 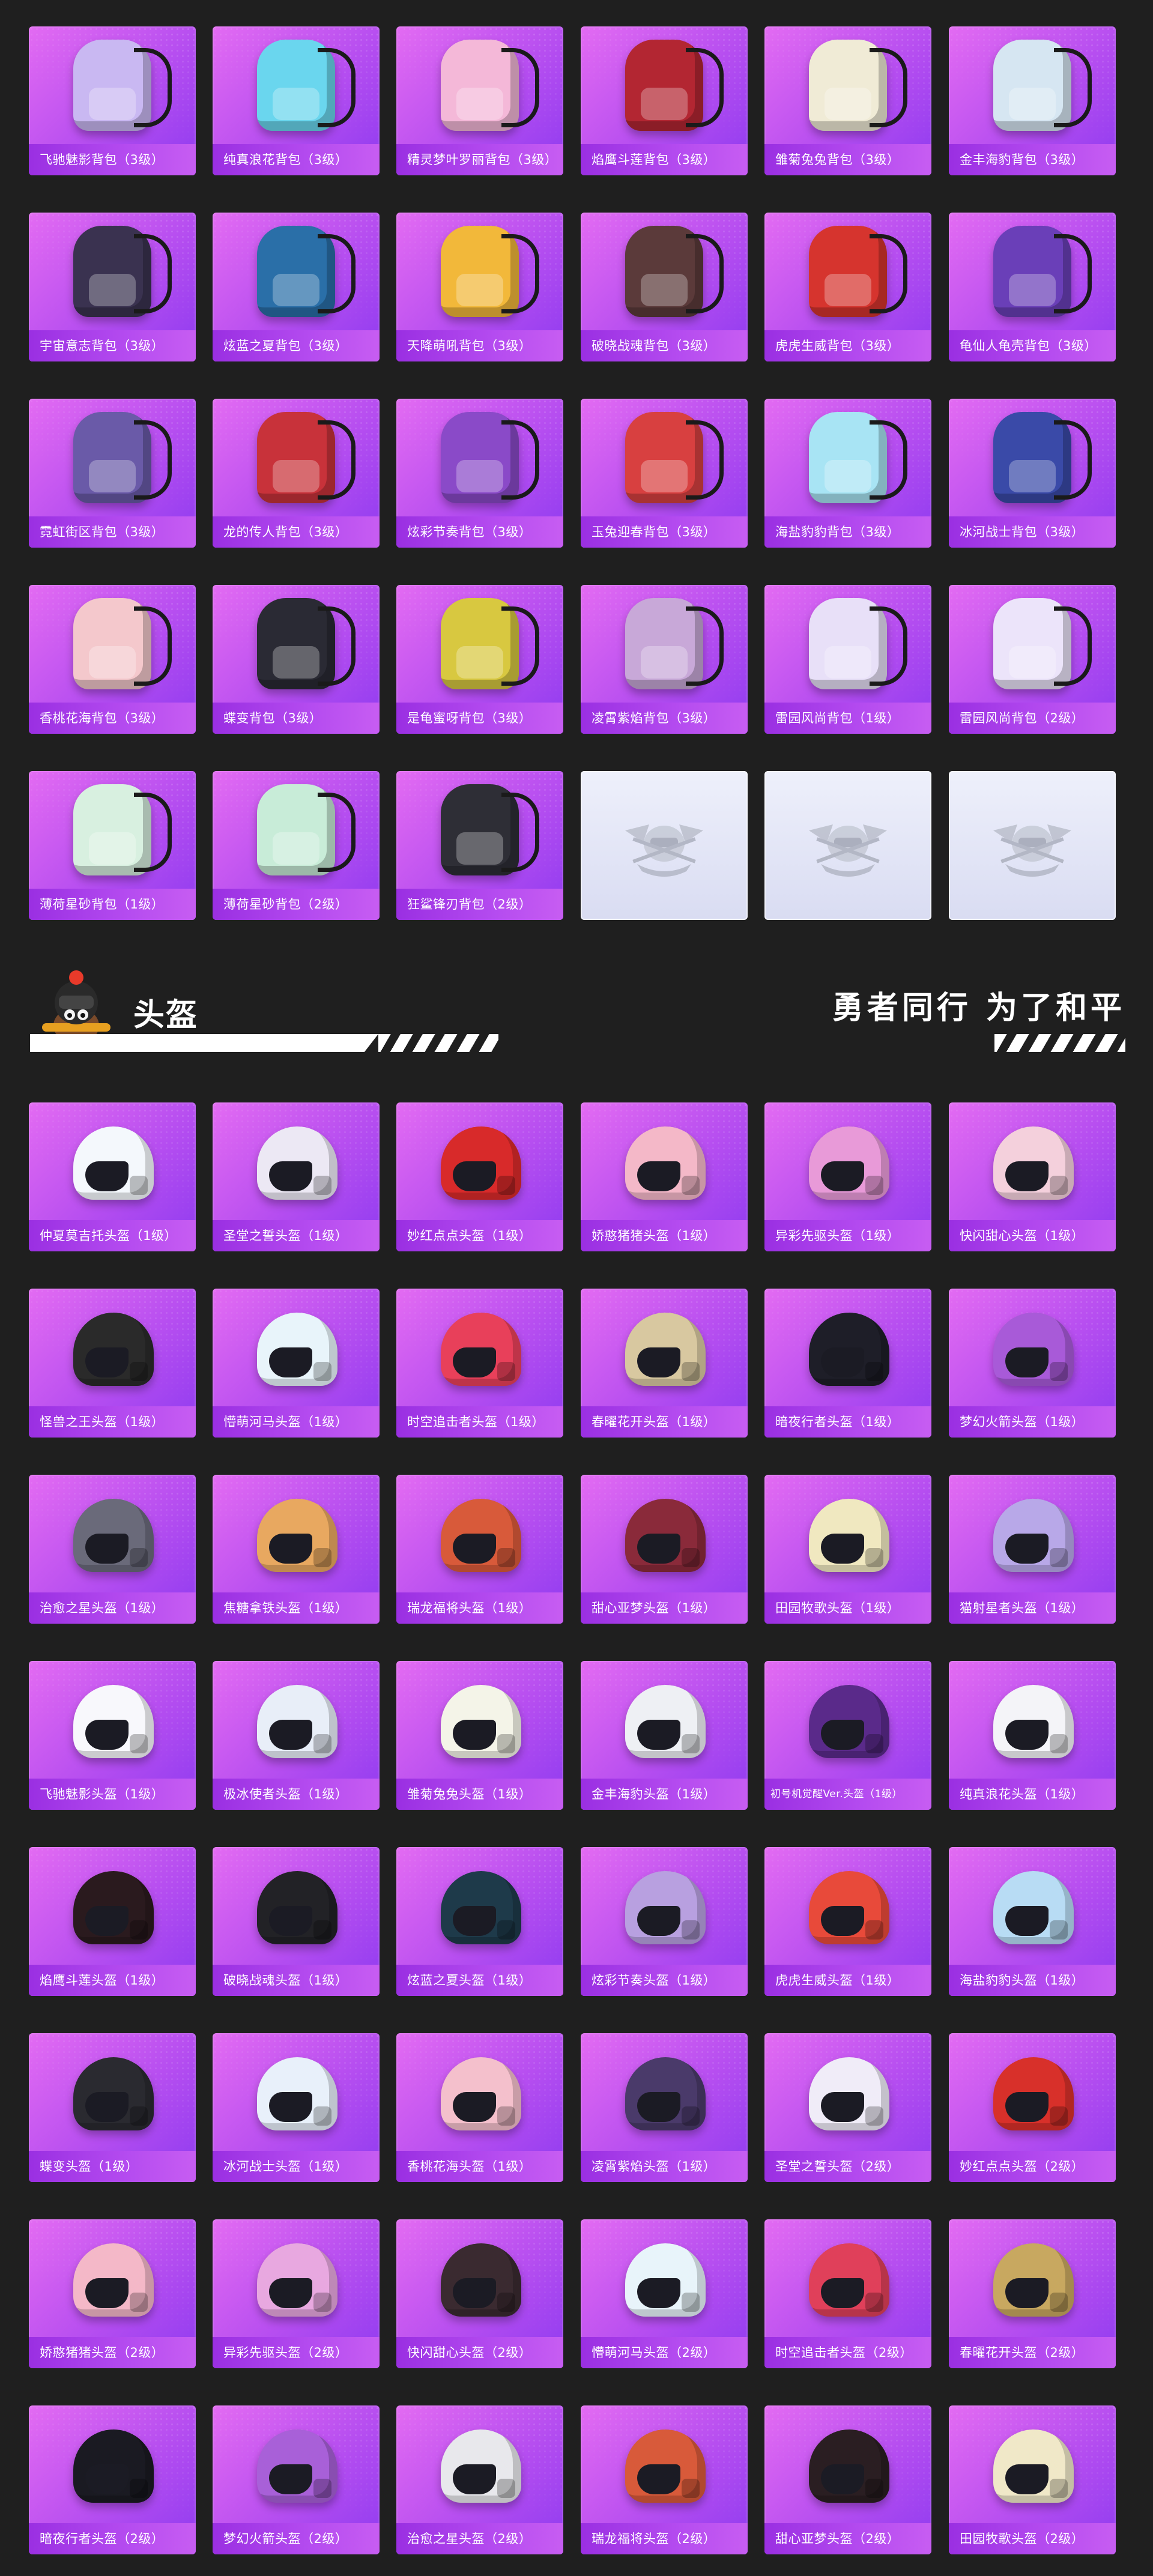 What do you see at coordinates (479, 1608) in the screenshot?
I see `item-name-label: 瑞龙福将头盔（1级）` at bounding box center [479, 1608].